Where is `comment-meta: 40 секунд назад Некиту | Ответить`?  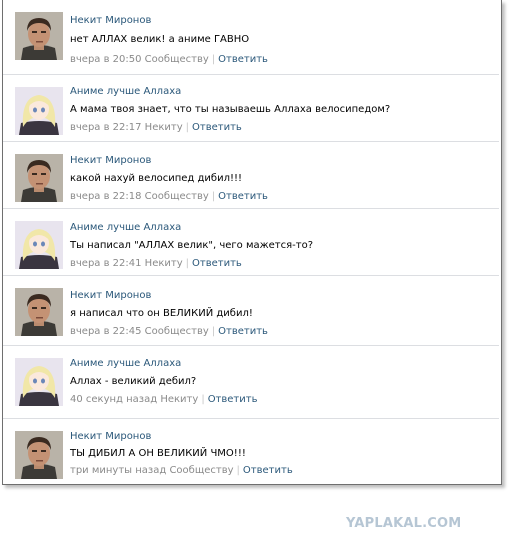 comment-meta: 40 секунд назад Некиту | Ответить is located at coordinates (164, 399).